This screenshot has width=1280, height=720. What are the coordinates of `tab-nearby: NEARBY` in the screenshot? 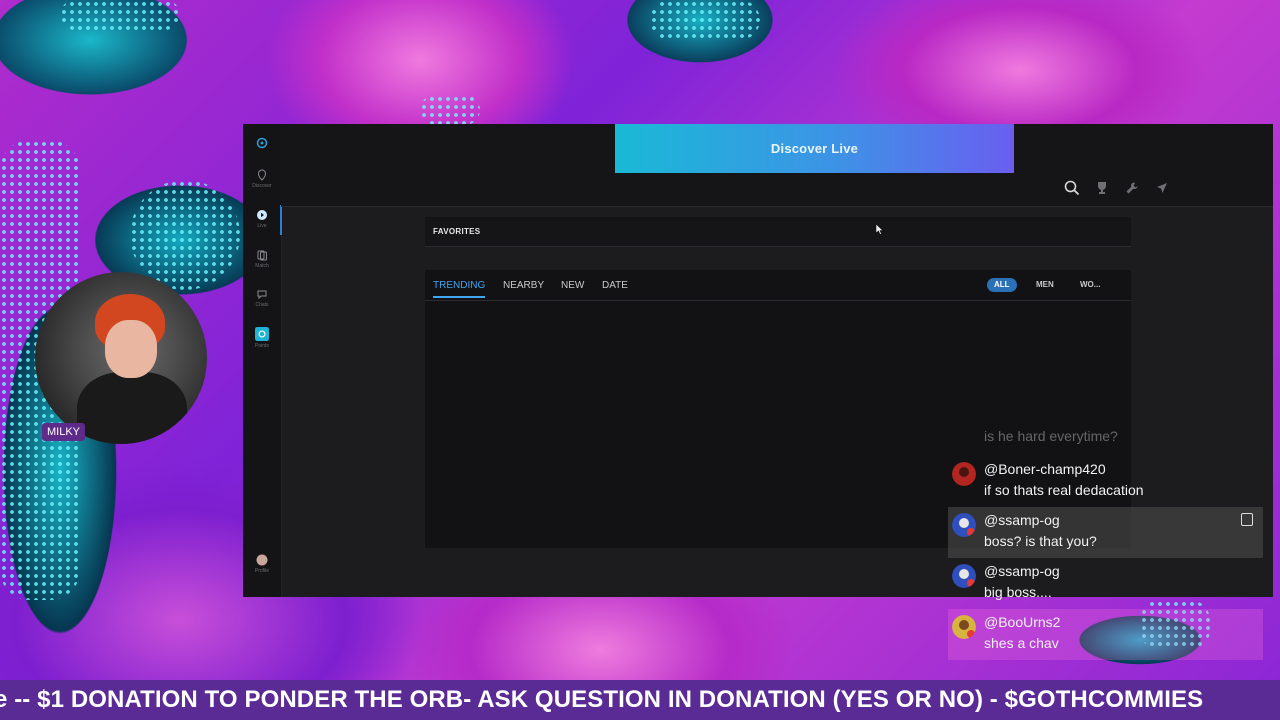 It's located at (523, 285).